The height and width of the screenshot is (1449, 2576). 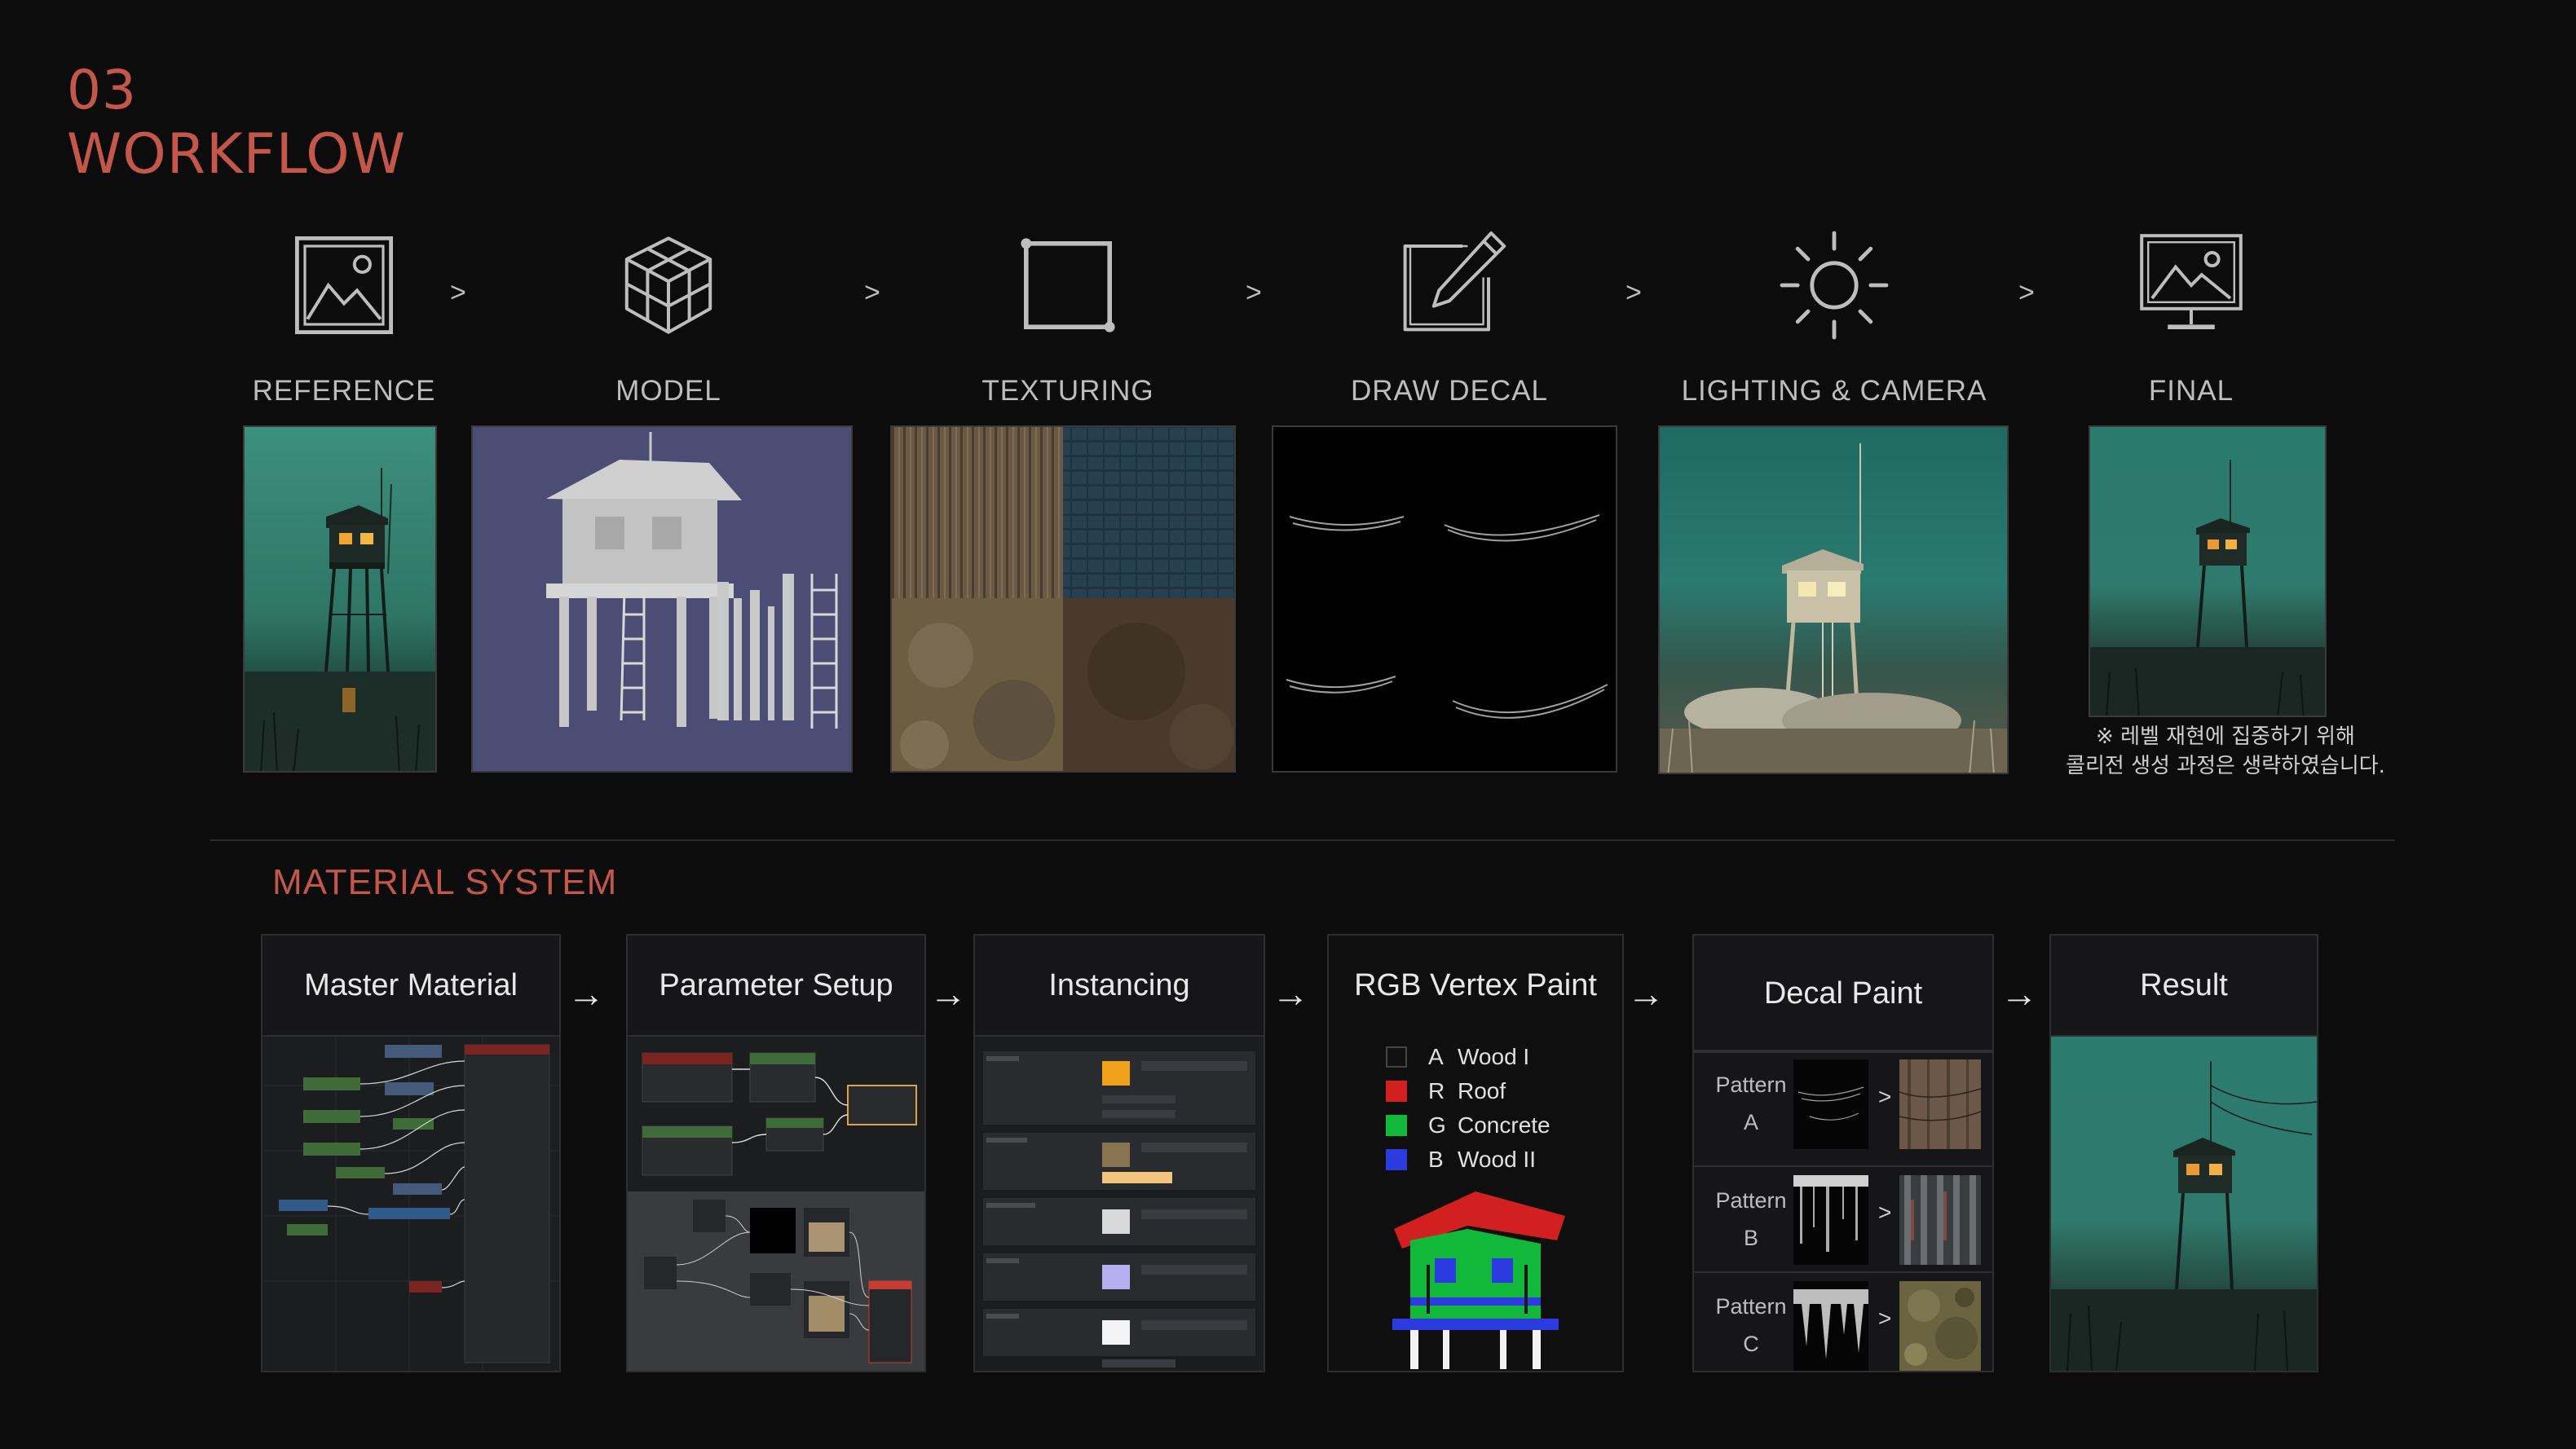 I want to click on step-lighting-camera: LIGHTING & CAMERA, so click(x=1834, y=313).